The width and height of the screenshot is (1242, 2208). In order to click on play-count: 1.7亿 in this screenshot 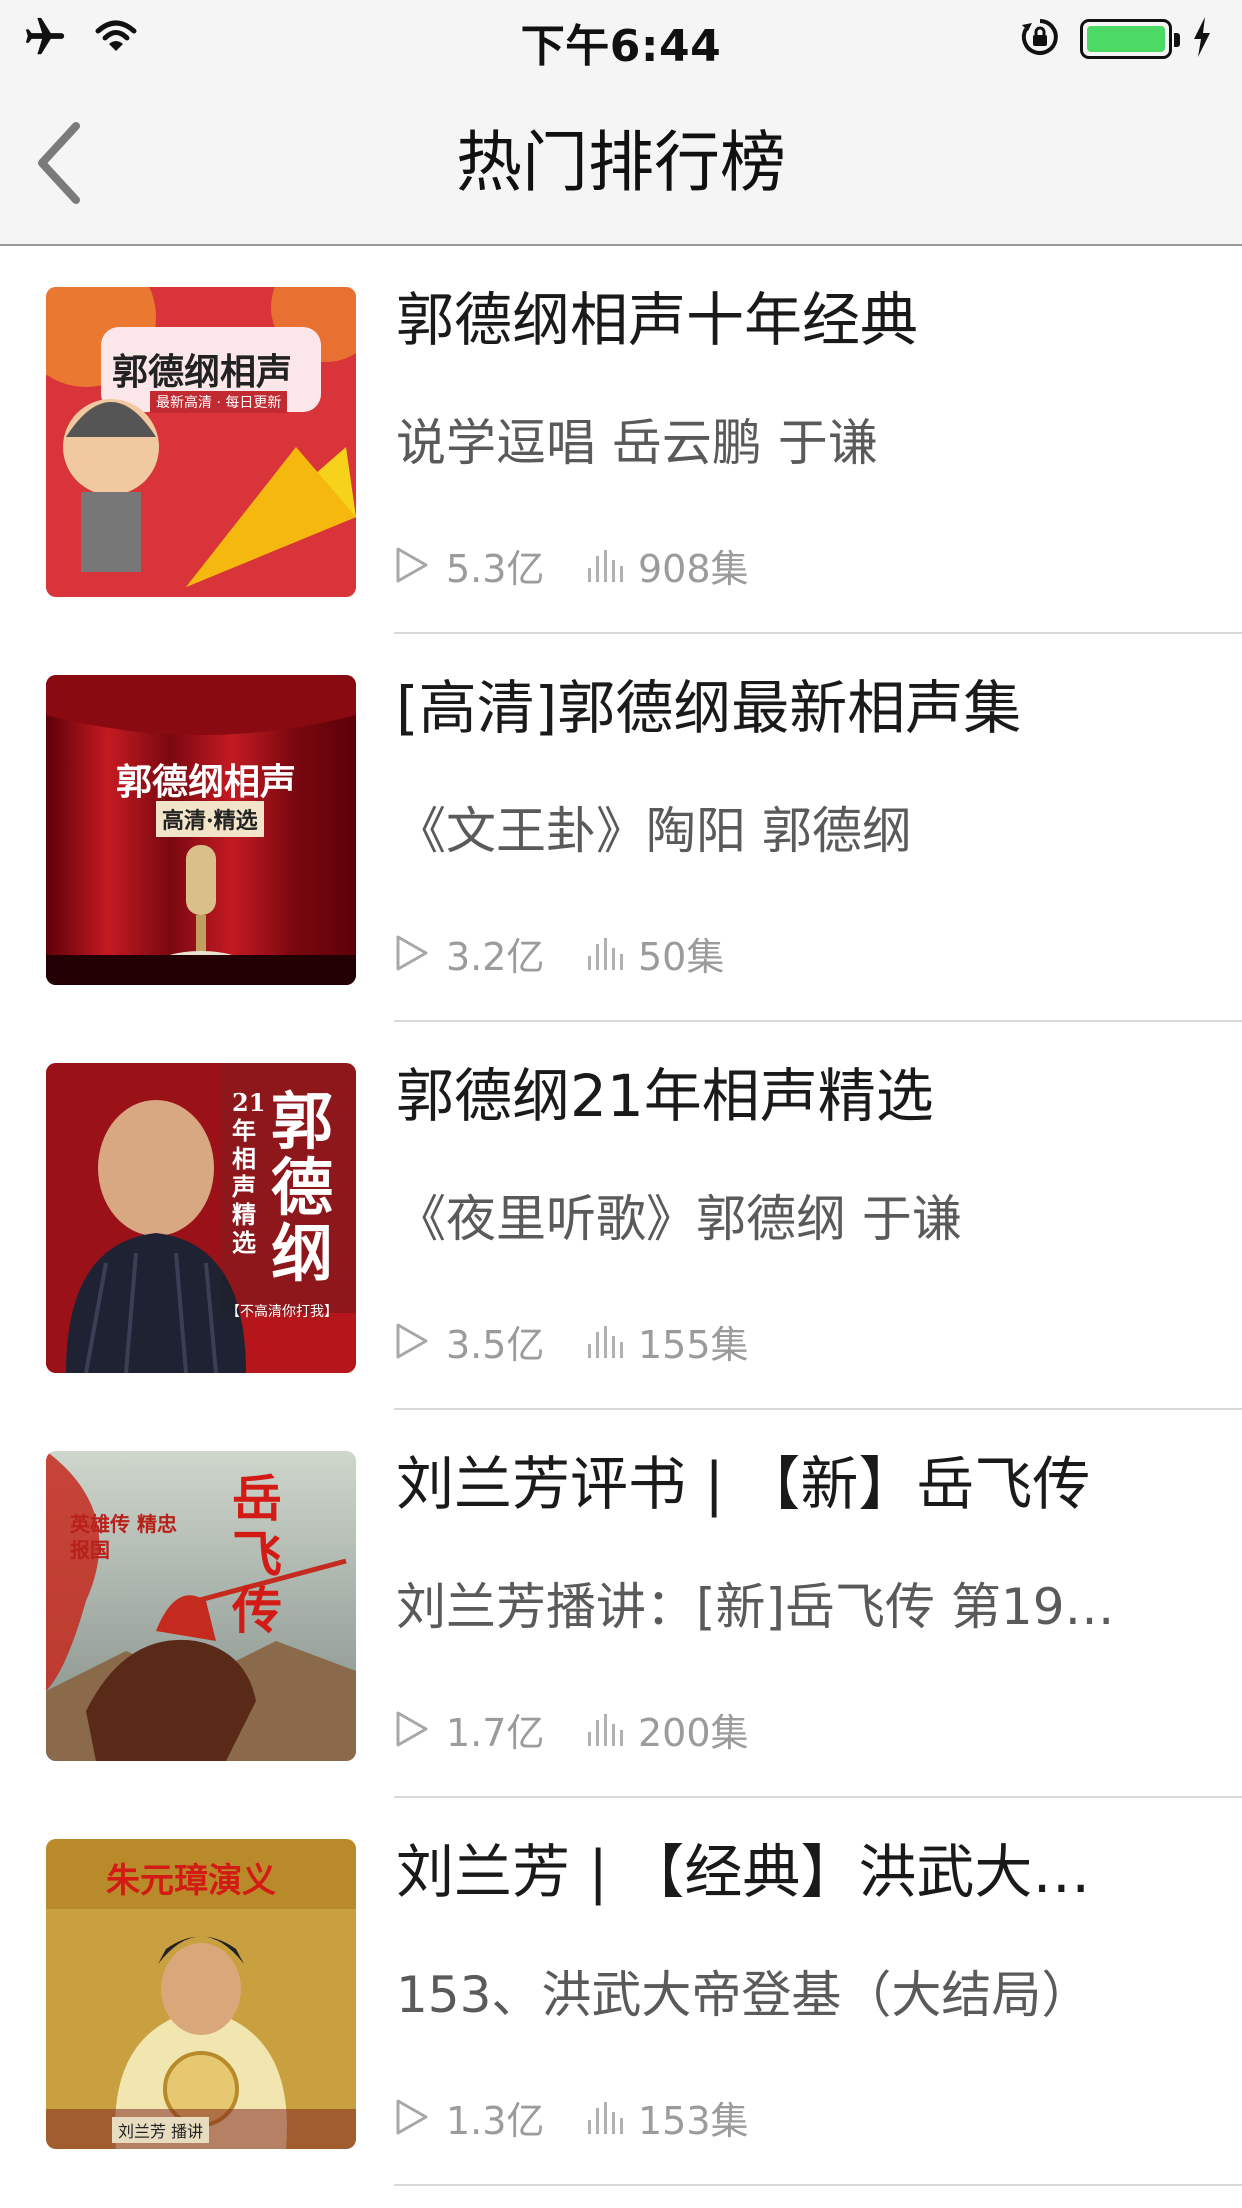, I will do `click(495, 1732)`.